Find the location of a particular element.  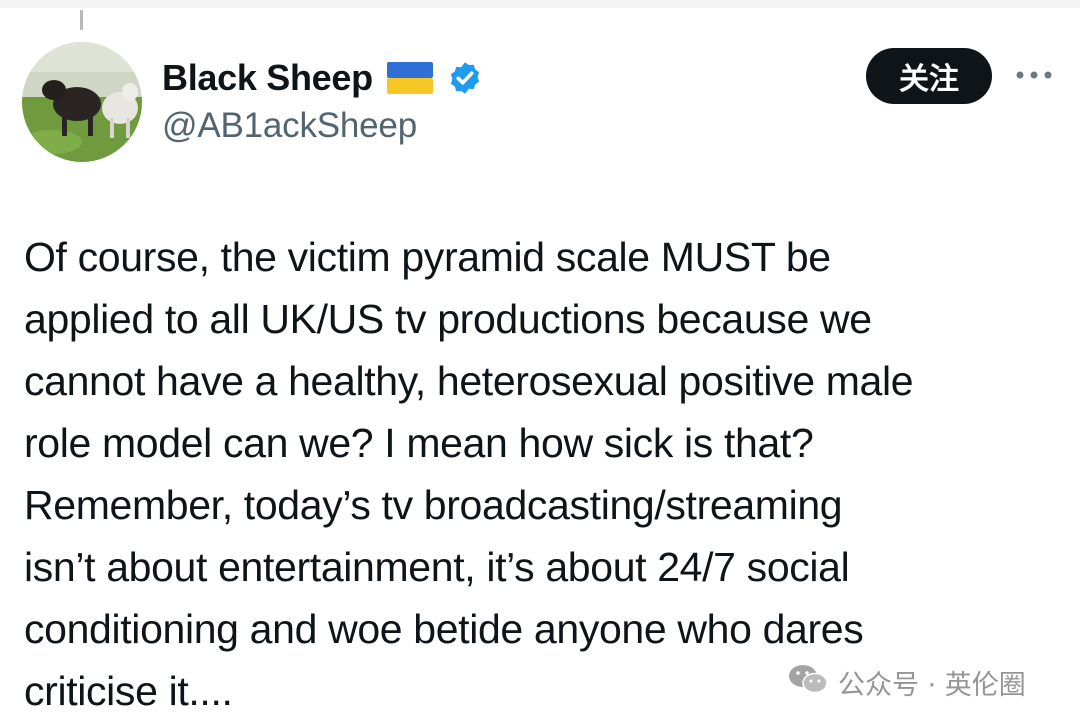

ukraine-flag-icon is located at coordinates (409, 78).